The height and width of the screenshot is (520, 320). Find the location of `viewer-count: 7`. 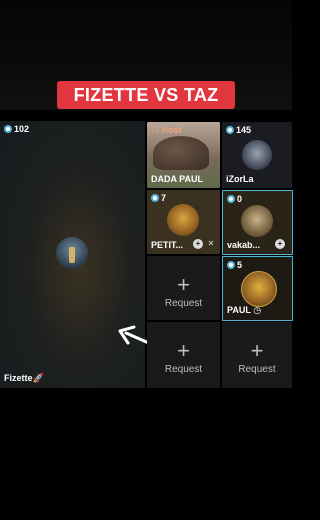

viewer-count: 7 is located at coordinates (158, 198).